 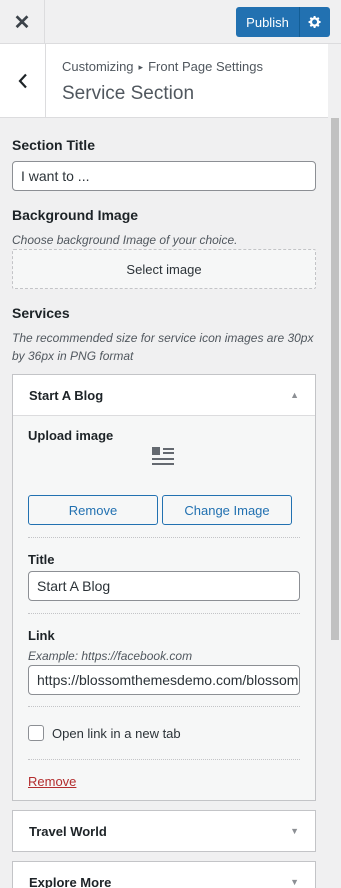 I want to click on remove-image-button: Remove, so click(x=93, y=510).